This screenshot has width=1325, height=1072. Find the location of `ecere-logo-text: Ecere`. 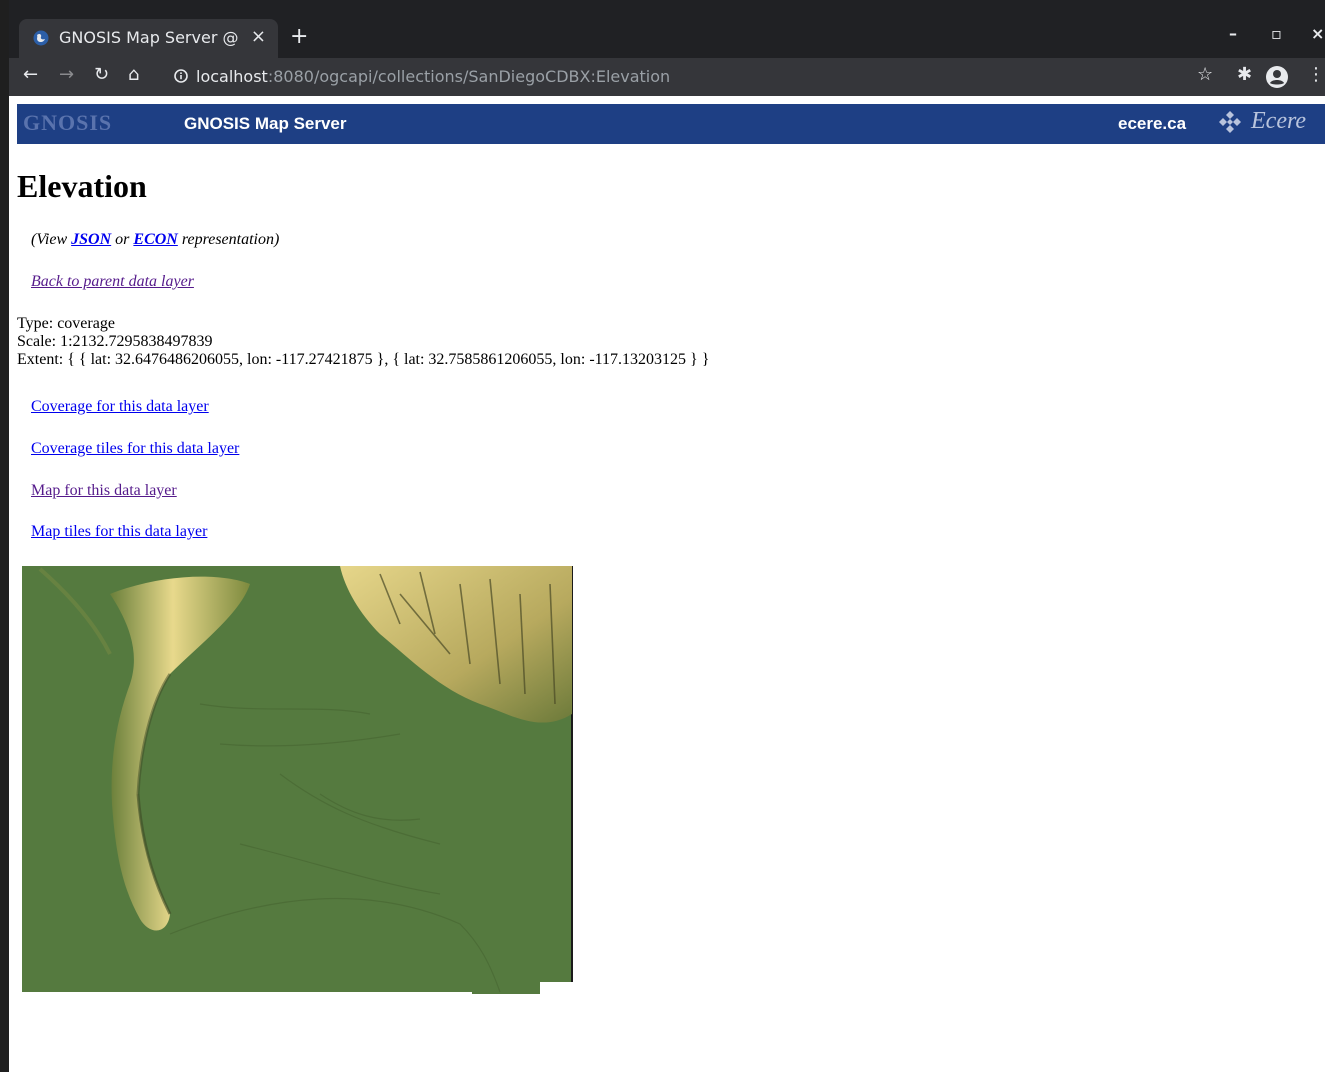

ecere-logo-text: Ecere is located at coordinates (1279, 121).